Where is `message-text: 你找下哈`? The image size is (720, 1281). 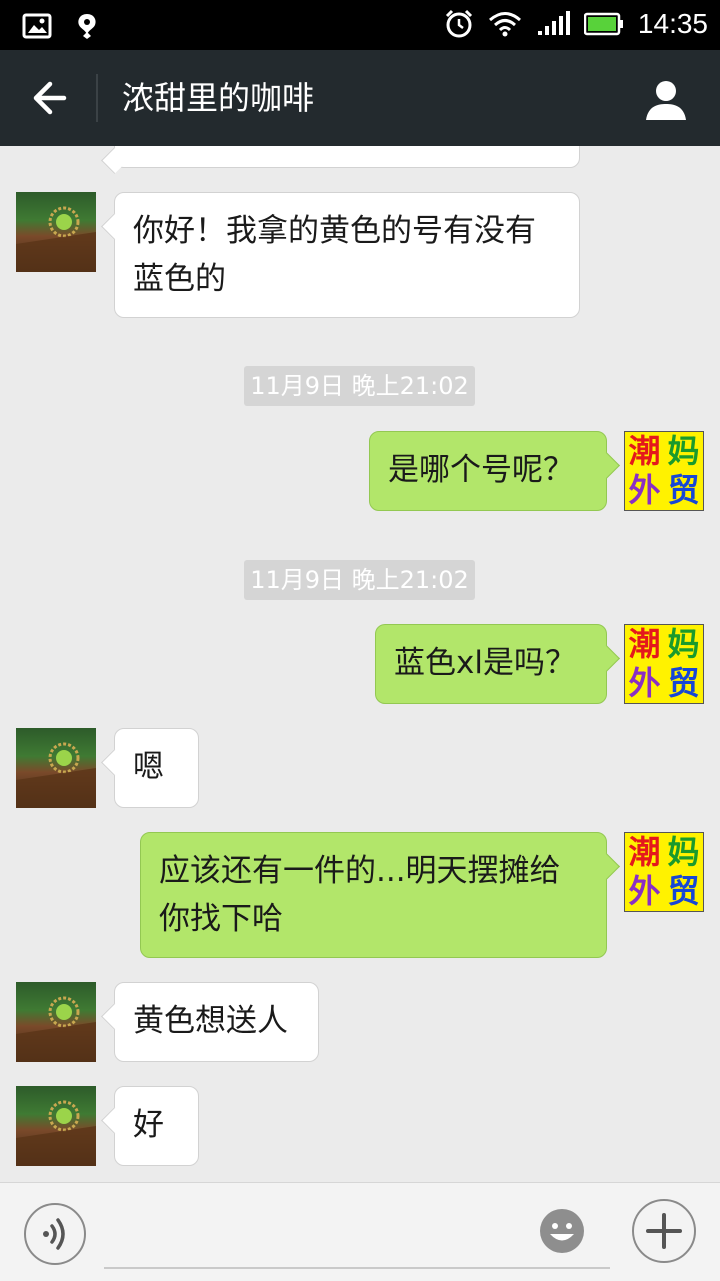
message-text: 你找下哈 is located at coordinates (221, 919).